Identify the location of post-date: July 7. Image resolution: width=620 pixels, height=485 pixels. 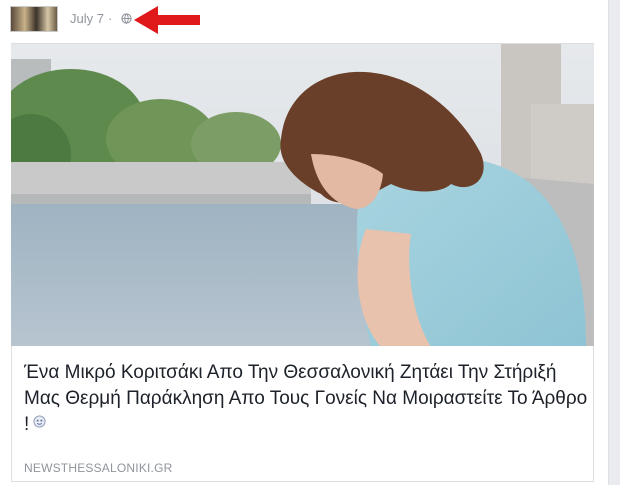
(87, 18).